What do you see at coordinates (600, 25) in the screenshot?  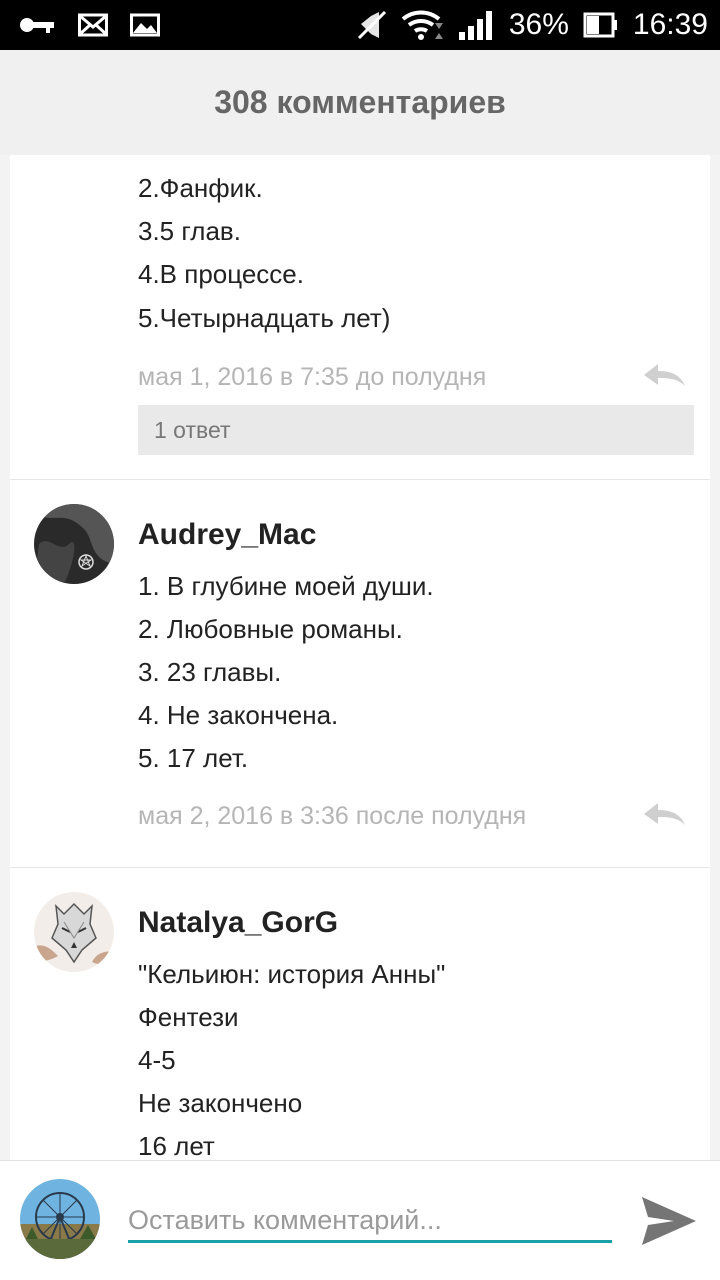 I see `battery-icon` at bounding box center [600, 25].